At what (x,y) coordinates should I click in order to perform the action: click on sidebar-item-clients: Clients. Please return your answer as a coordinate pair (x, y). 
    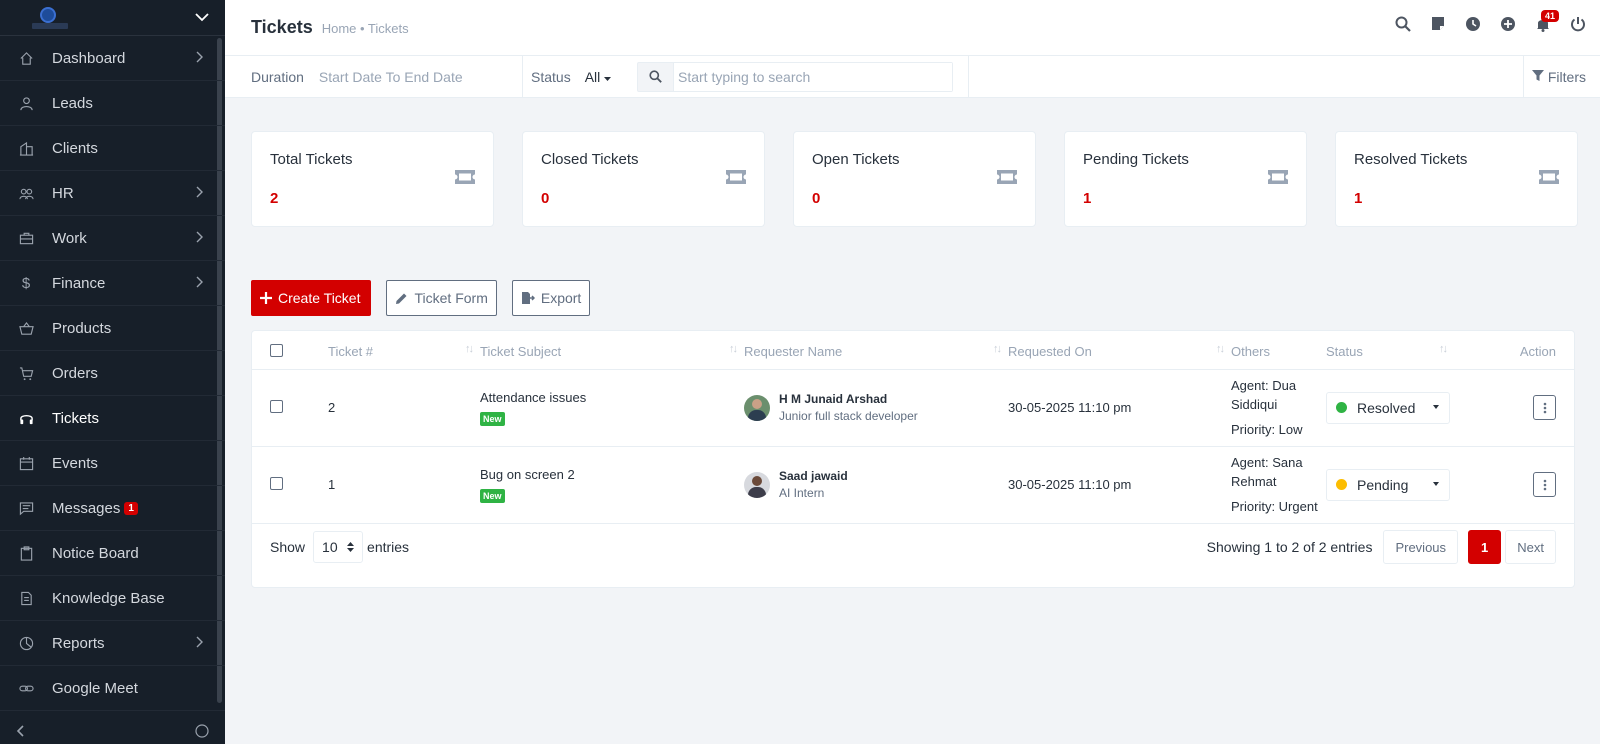
    Looking at the image, I should click on (112, 148).